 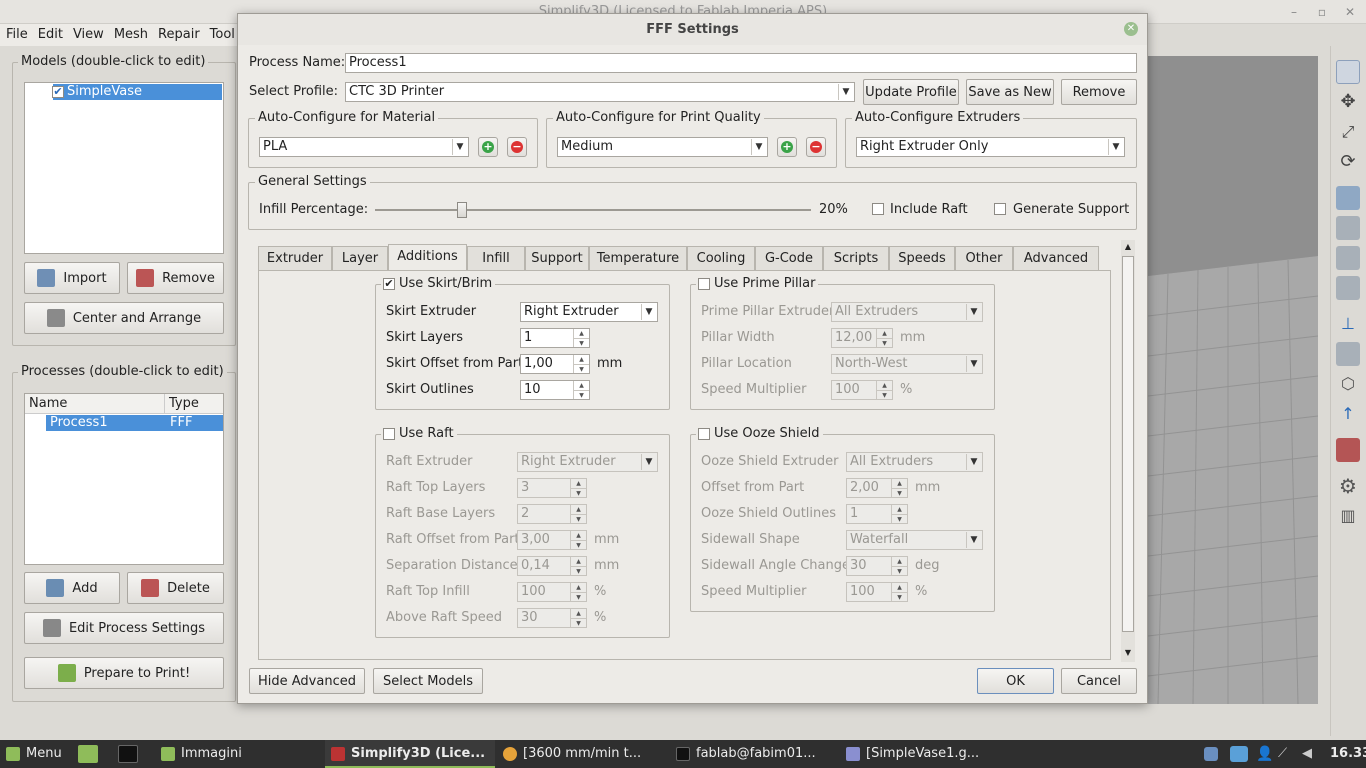 I want to click on tab-additions: Additions, so click(x=427, y=257).